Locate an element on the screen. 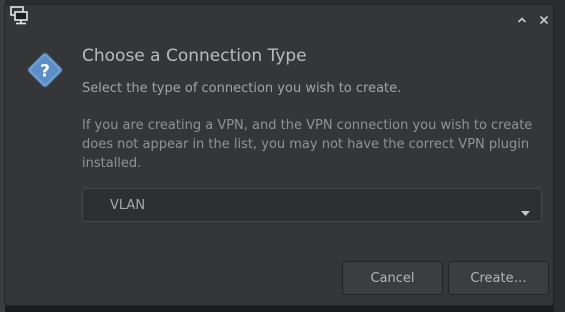 The height and width of the screenshot is (312, 565). maximize-icon is located at coordinates (522, 20).